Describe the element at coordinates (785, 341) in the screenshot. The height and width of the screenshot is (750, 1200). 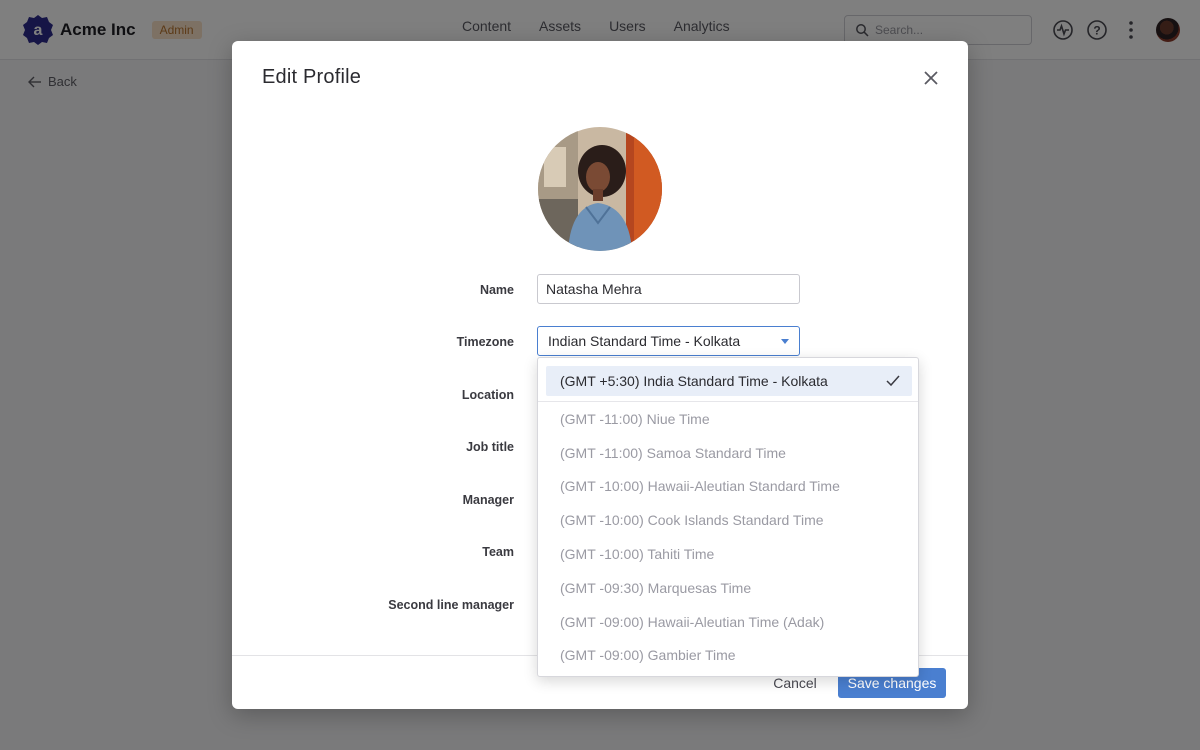
I see `caret-down-icon` at that location.